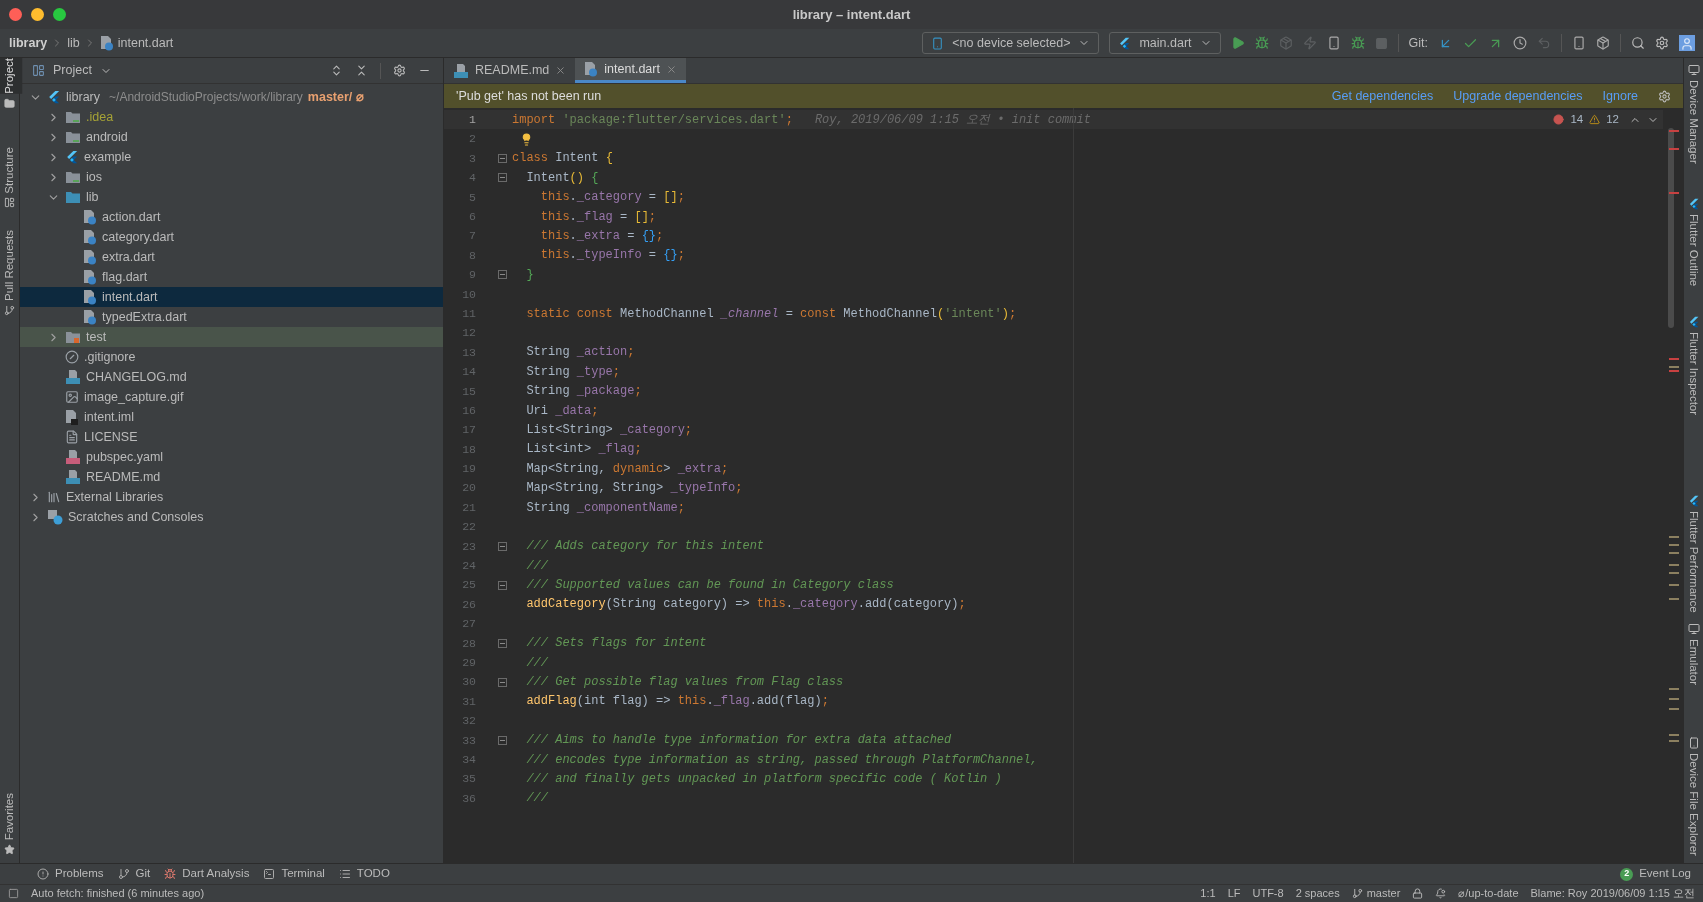 The width and height of the screenshot is (1703, 902). Describe the element at coordinates (1376, 893) in the screenshot. I see `git-branch-widget: master` at that location.